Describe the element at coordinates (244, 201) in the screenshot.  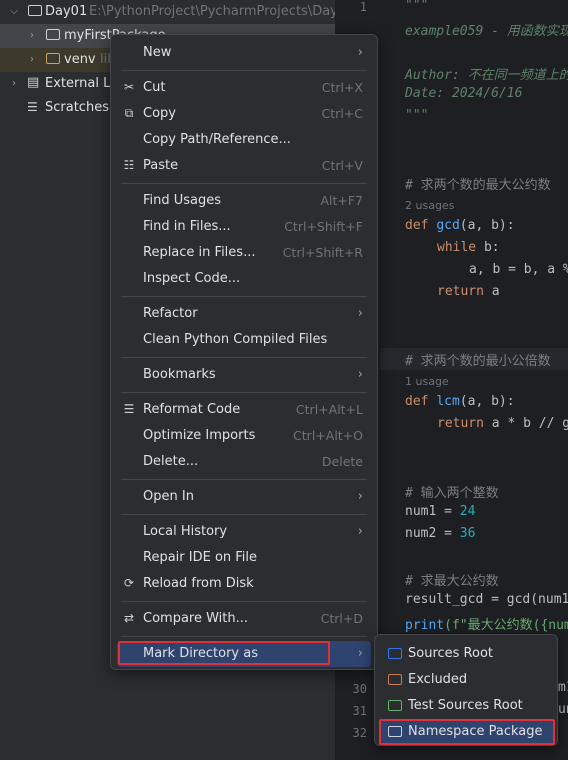
I see `menu-item-find-usages: Find Usages Alt+F7` at that location.